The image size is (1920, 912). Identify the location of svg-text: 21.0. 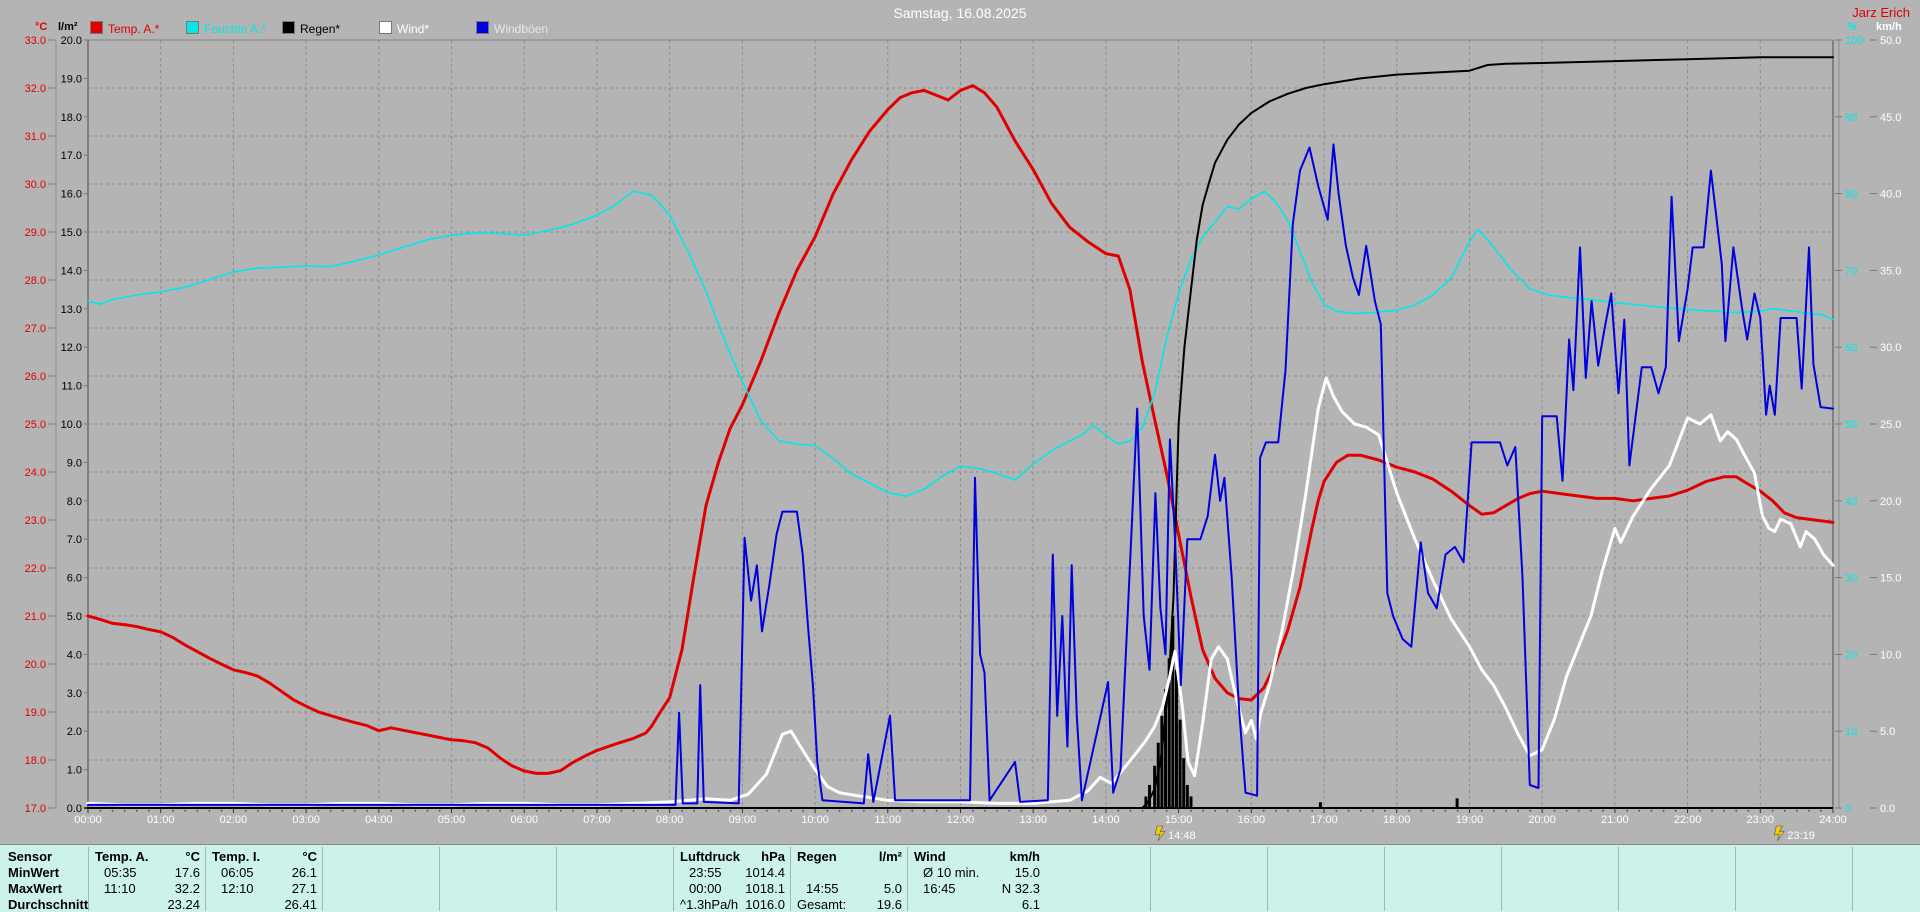
(35, 617).